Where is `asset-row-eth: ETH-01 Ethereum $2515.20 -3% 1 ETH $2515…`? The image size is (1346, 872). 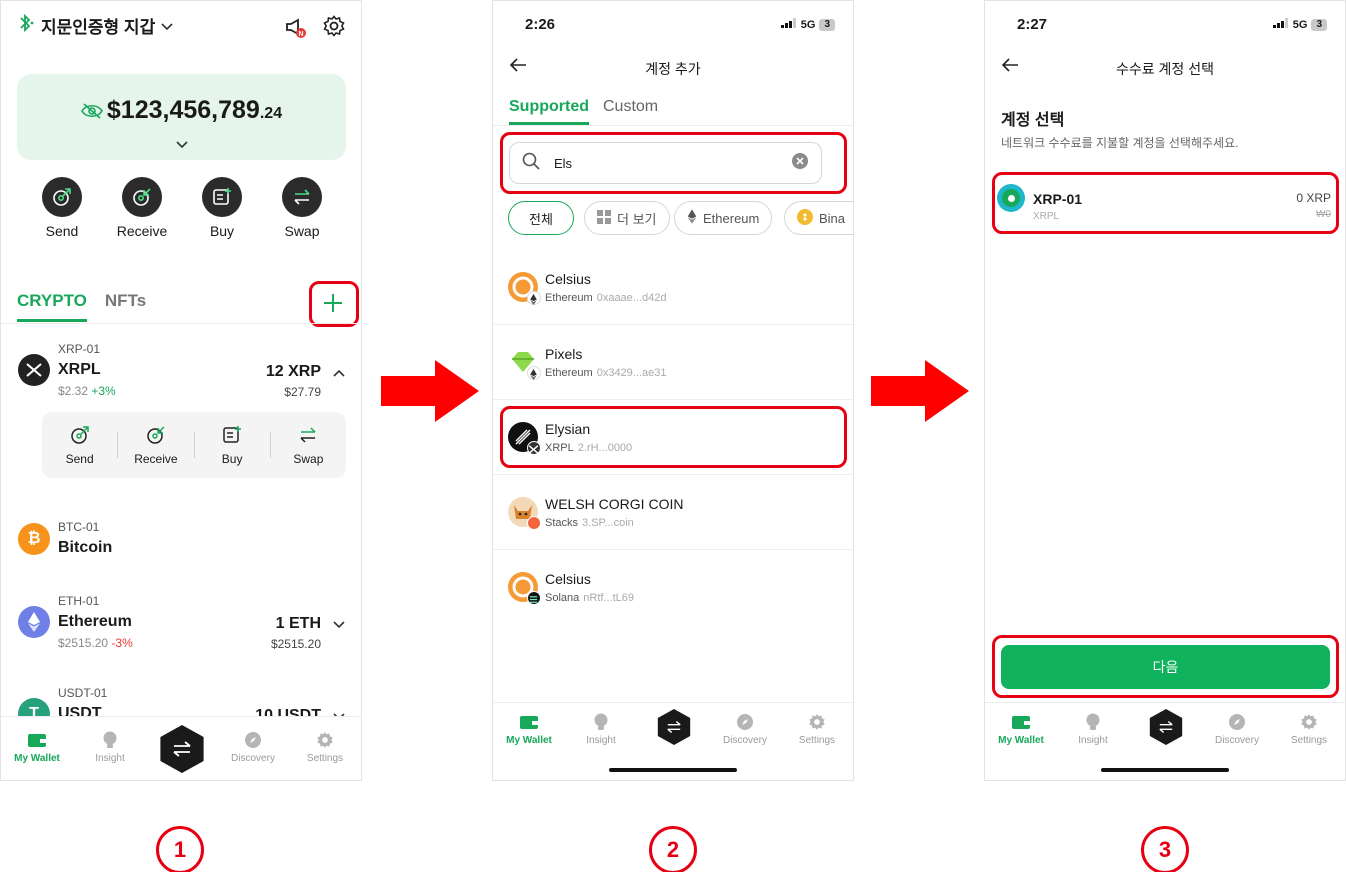
asset-row-eth: ETH-01 Ethereum $2515.20 -3% 1 ETH $2515… is located at coordinates (181, 622).